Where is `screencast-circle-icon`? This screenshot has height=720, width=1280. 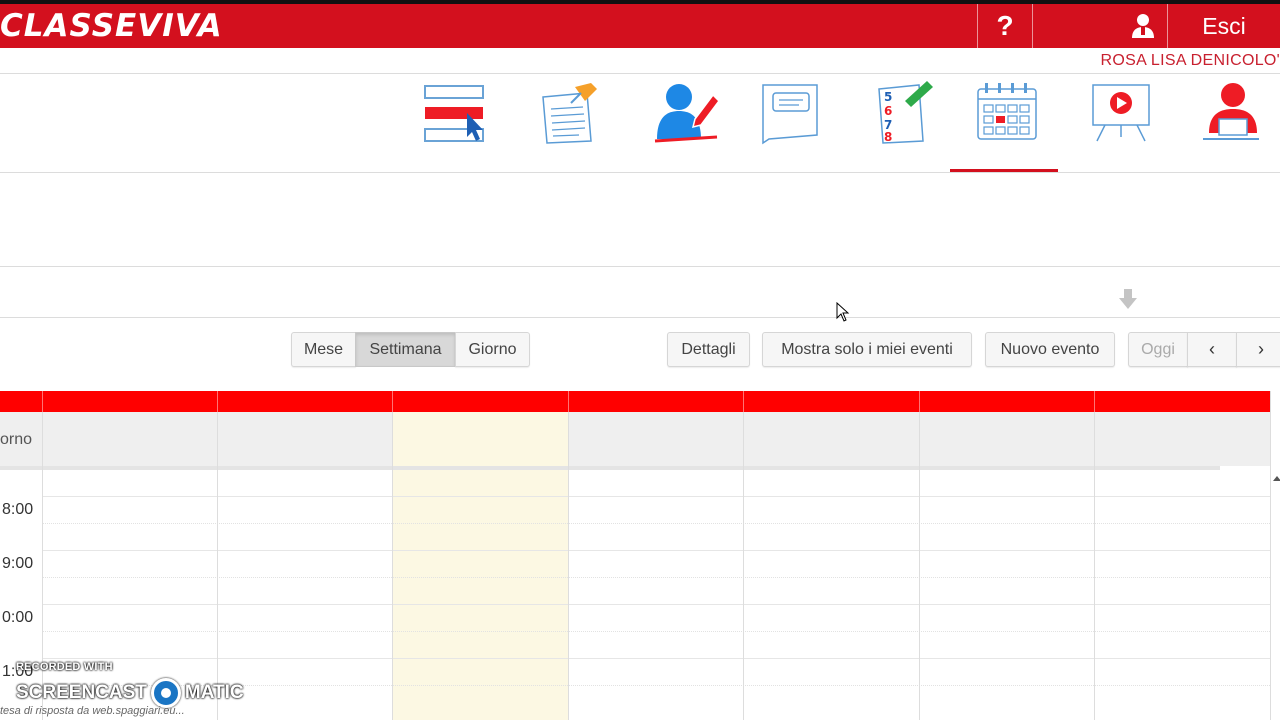 screencast-circle-icon is located at coordinates (165, 693).